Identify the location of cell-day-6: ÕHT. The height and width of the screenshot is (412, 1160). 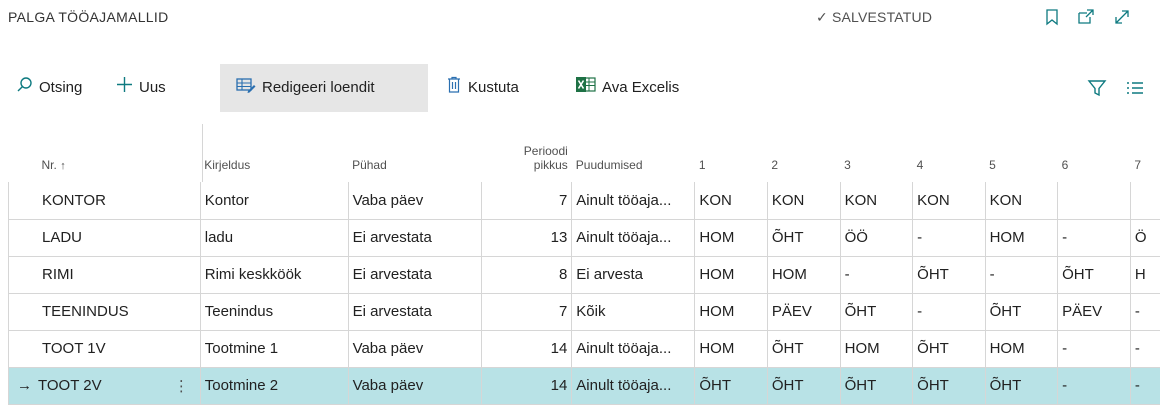
(1094, 275).